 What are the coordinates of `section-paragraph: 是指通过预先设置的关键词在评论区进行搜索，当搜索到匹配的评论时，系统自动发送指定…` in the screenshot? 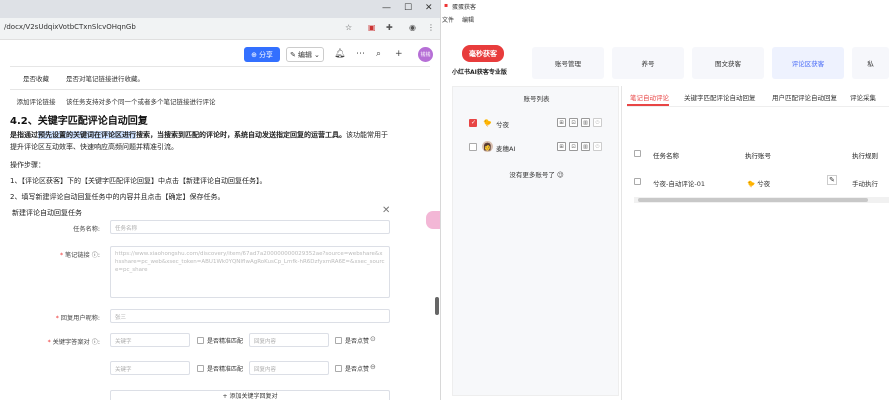 It's located at (199, 141).